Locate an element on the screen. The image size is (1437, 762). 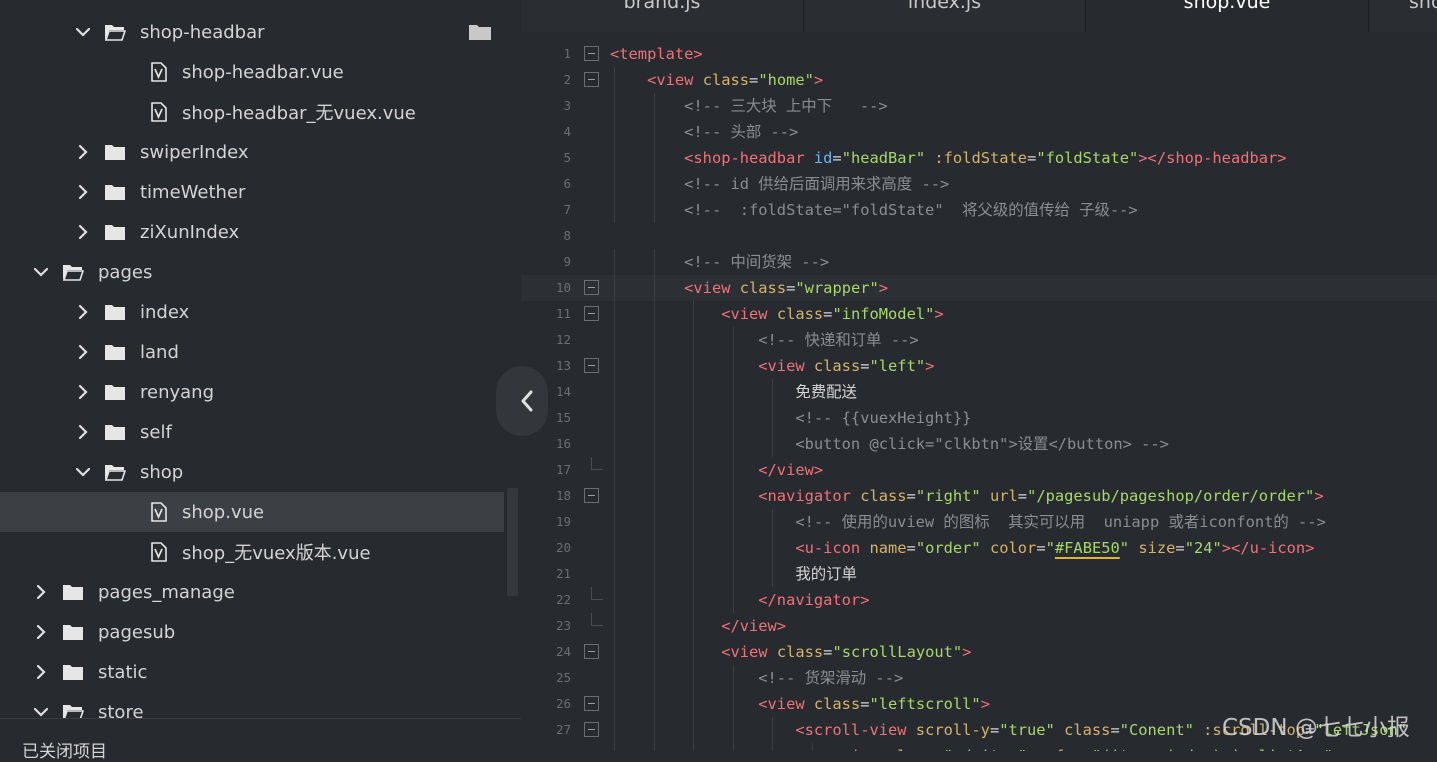
code-line: 4 <!-- 头部 --> is located at coordinates (979, 132).